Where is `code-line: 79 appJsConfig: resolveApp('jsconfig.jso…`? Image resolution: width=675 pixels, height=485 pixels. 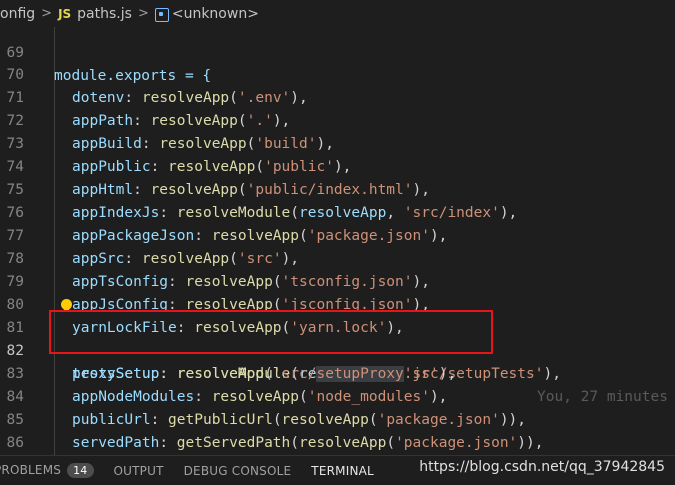
code-line: 79 appJsConfig: resolveApp('jsconfig.jso… is located at coordinates (337, 280).